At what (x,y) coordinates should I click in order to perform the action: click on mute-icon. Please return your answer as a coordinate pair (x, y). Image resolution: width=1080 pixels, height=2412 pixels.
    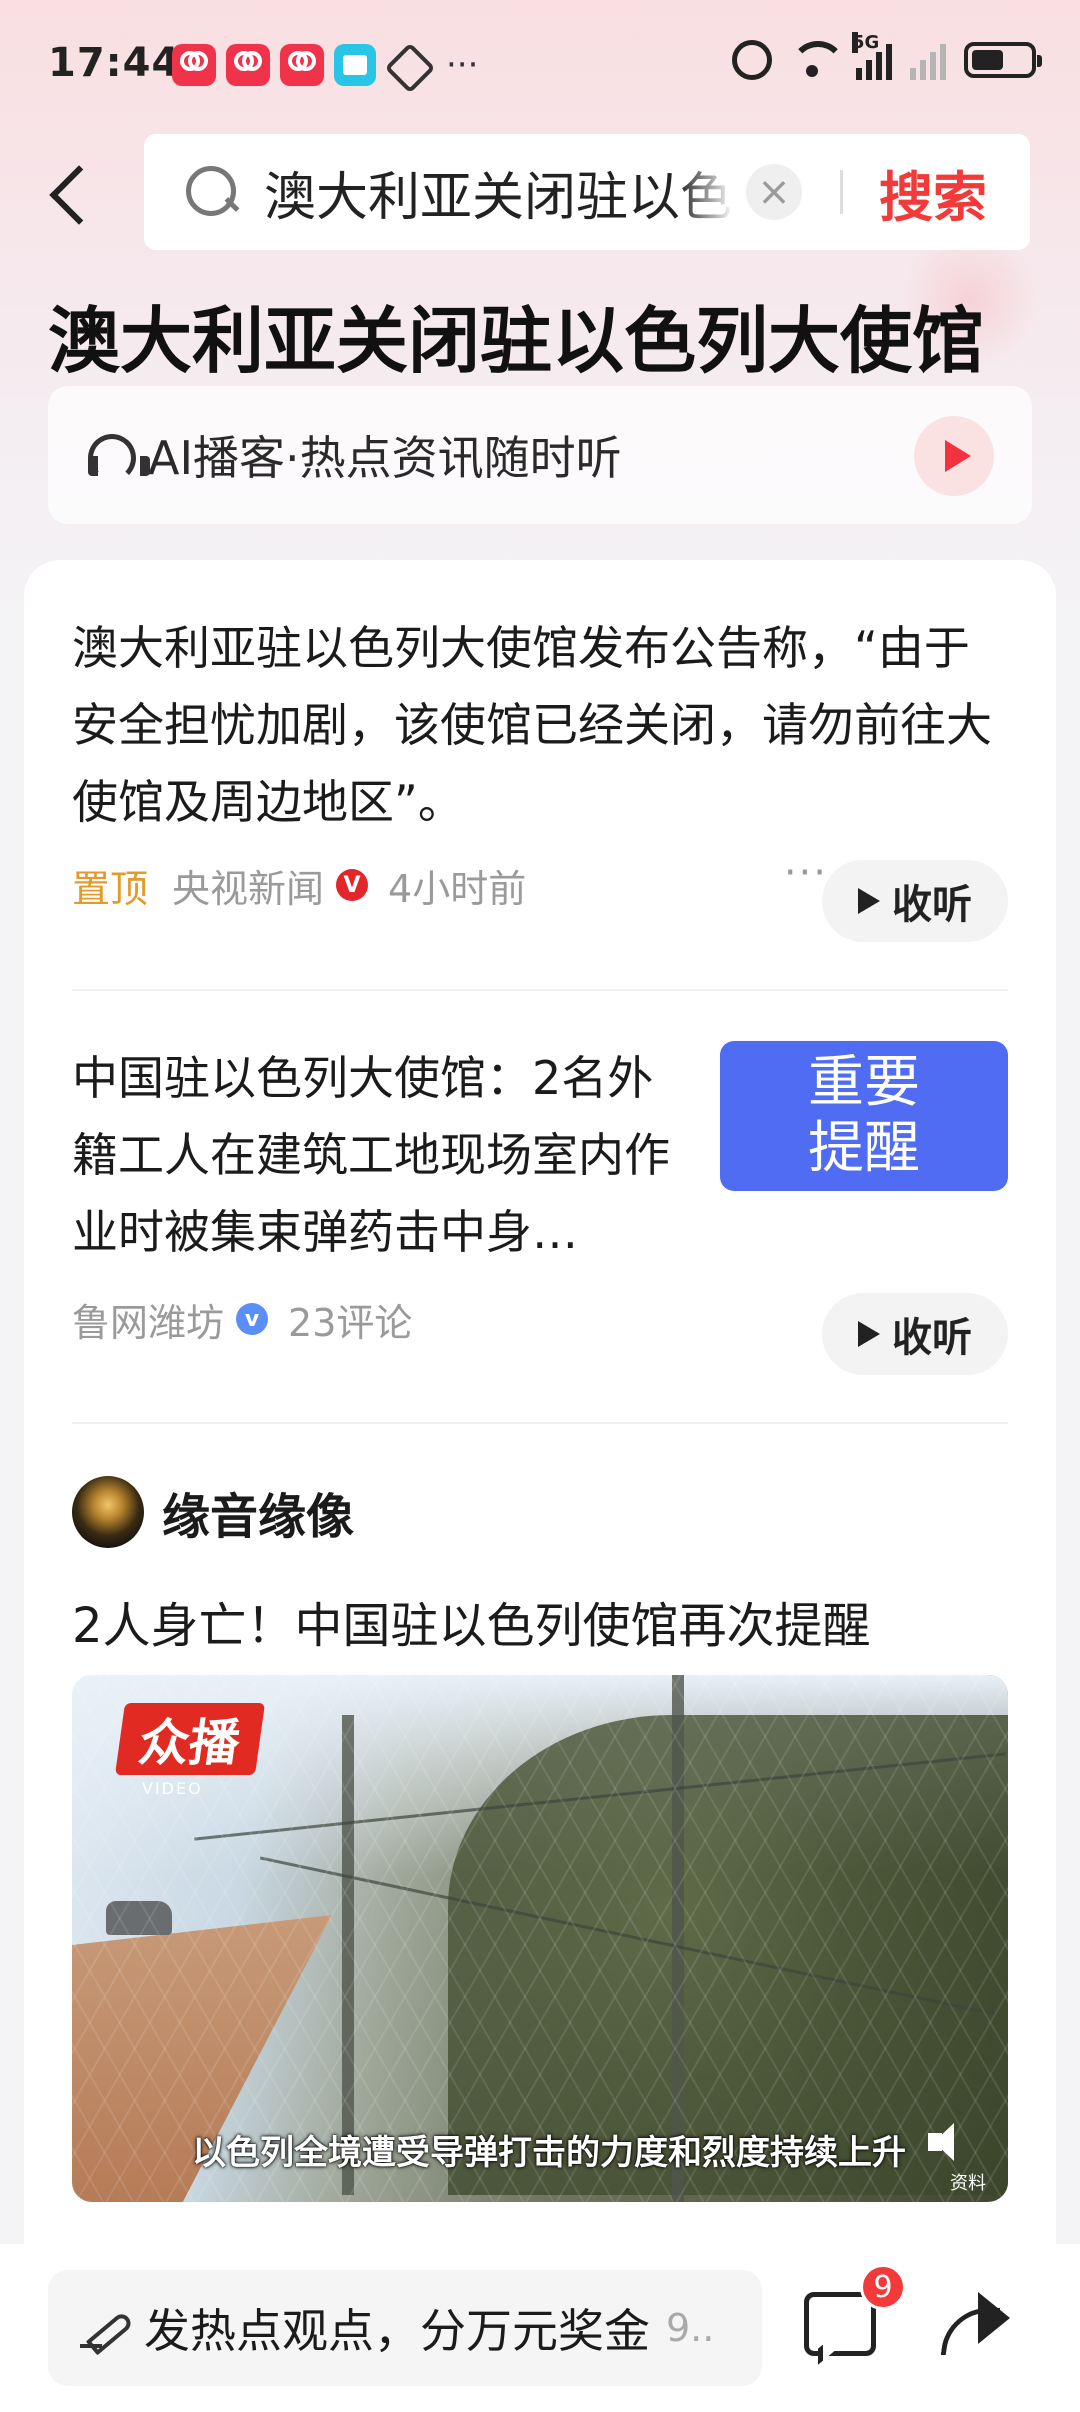
    Looking at the image, I should click on (948, 2143).